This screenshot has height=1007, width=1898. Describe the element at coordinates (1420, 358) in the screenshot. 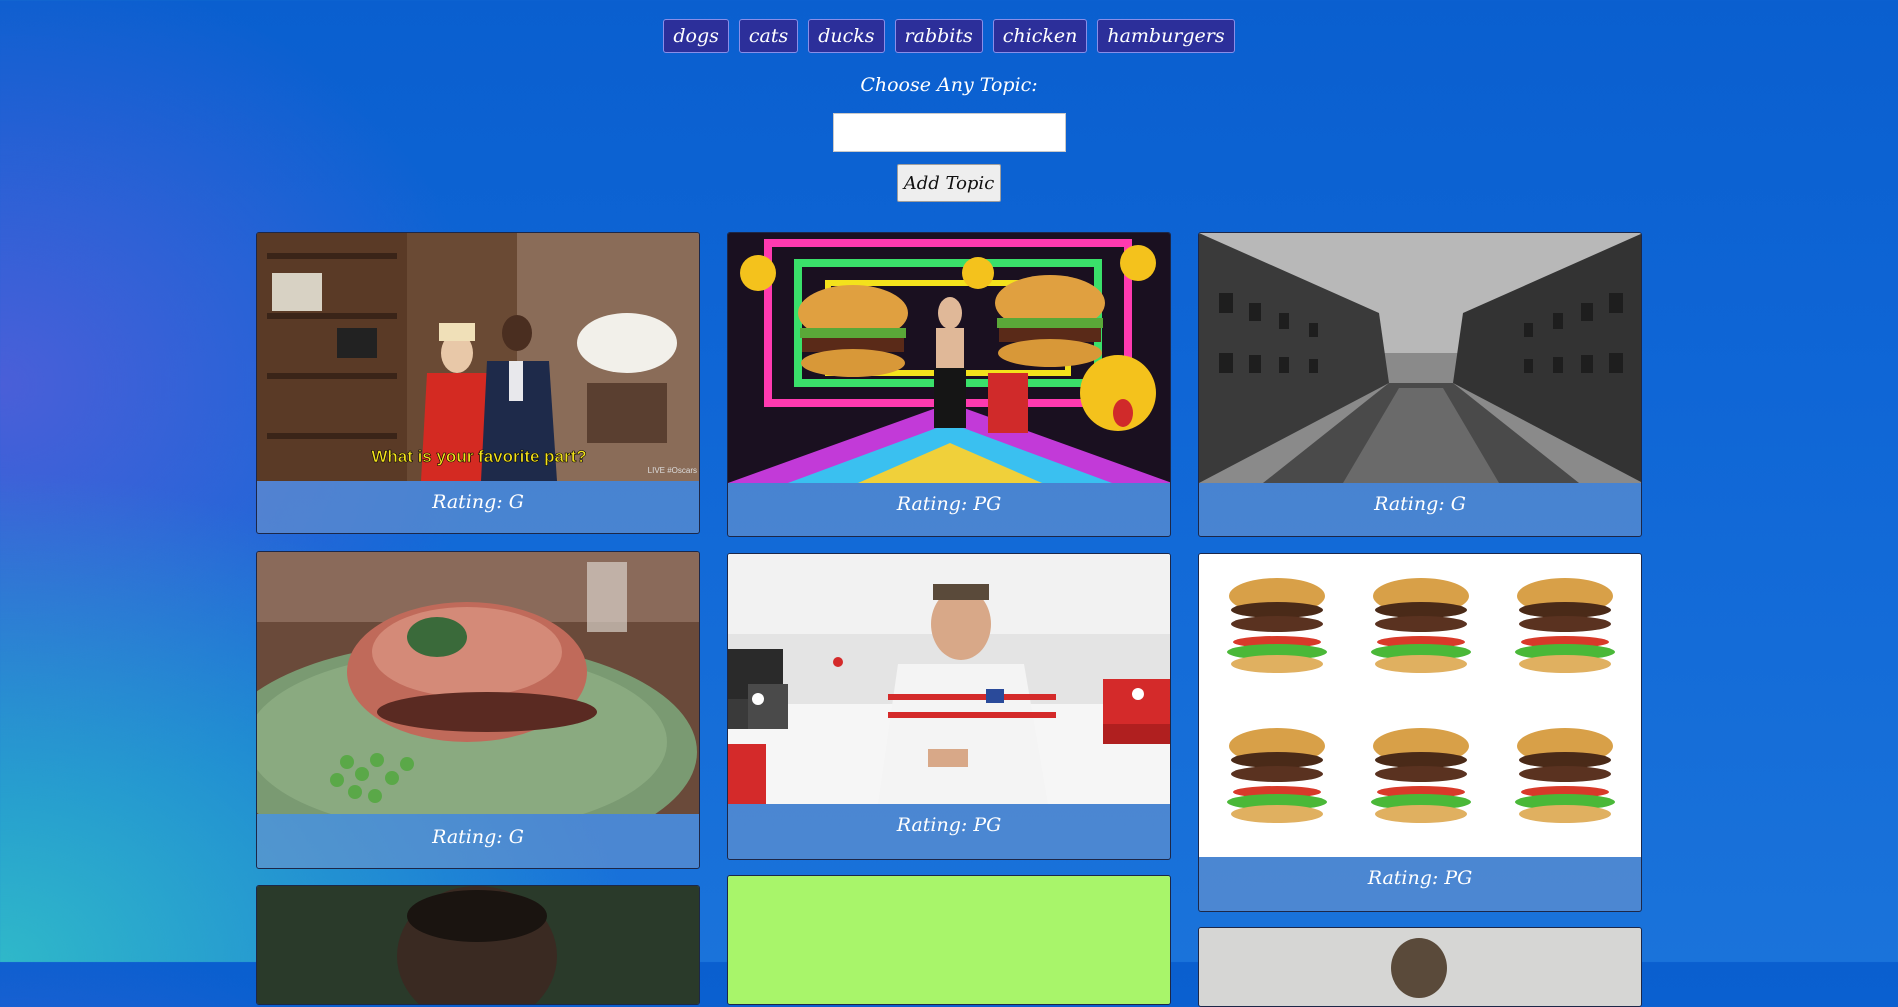

I see `gif-image-canal` at that location.